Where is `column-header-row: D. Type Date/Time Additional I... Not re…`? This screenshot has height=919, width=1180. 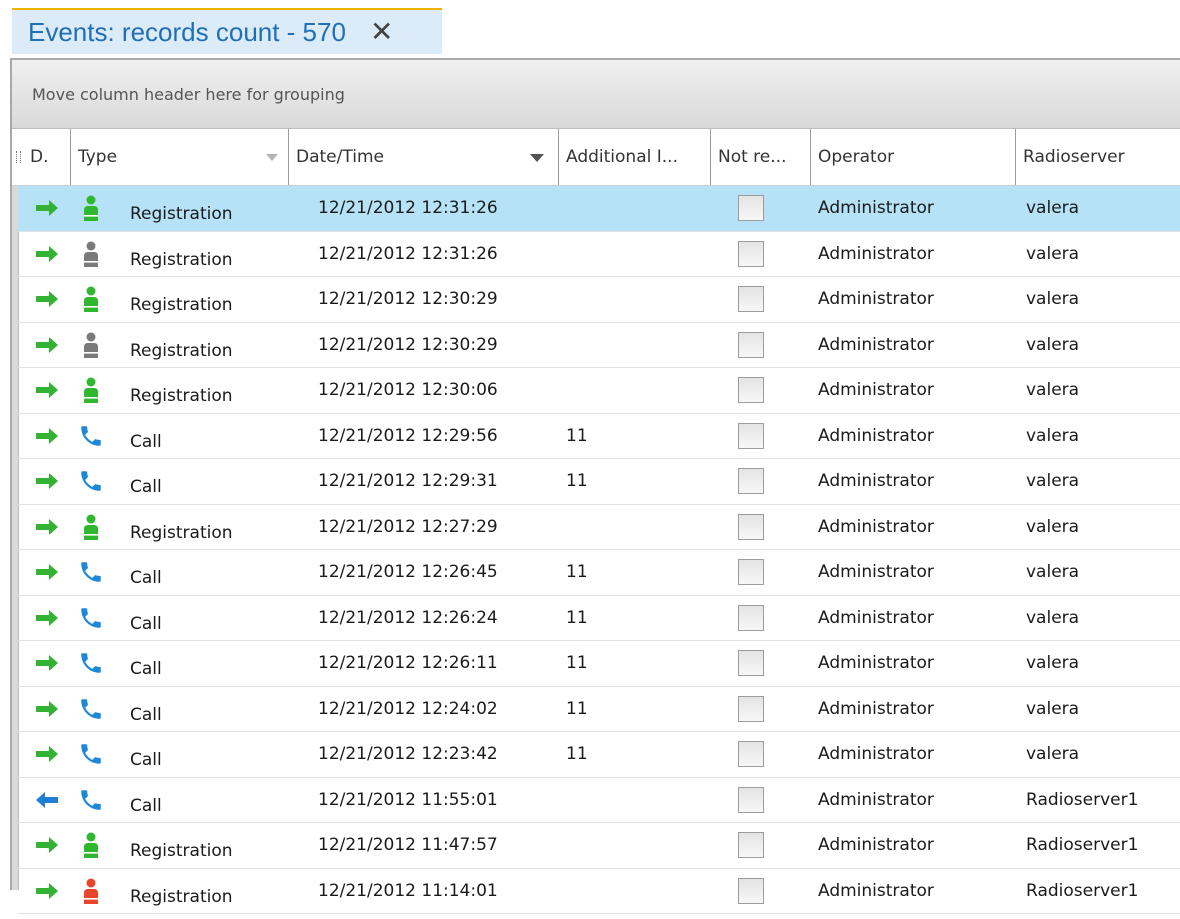
column-header-row: D. Type Date/Time Additional I... Not re… is located at coordinates (596, 157).